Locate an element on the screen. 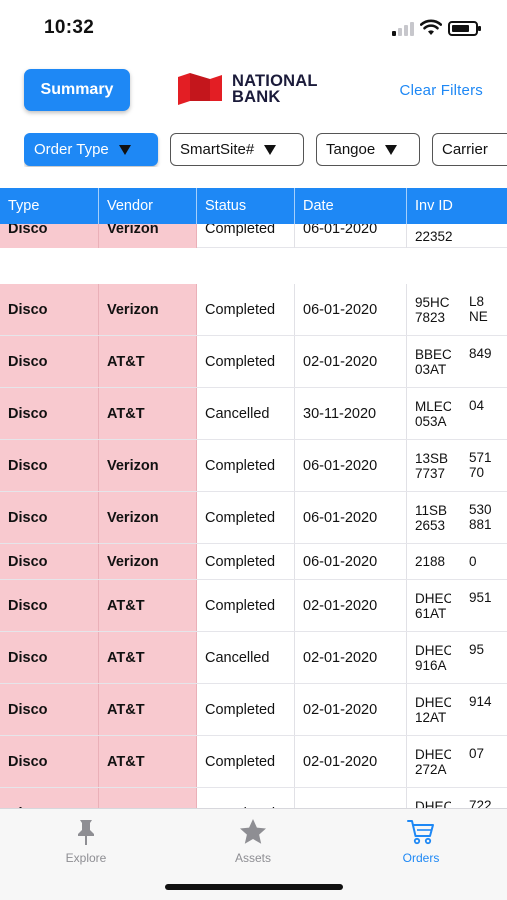 The width and height of the screenshot is (507, 900). cell-inv-id: 95HC 7823 is located at coordinates (432, 309).